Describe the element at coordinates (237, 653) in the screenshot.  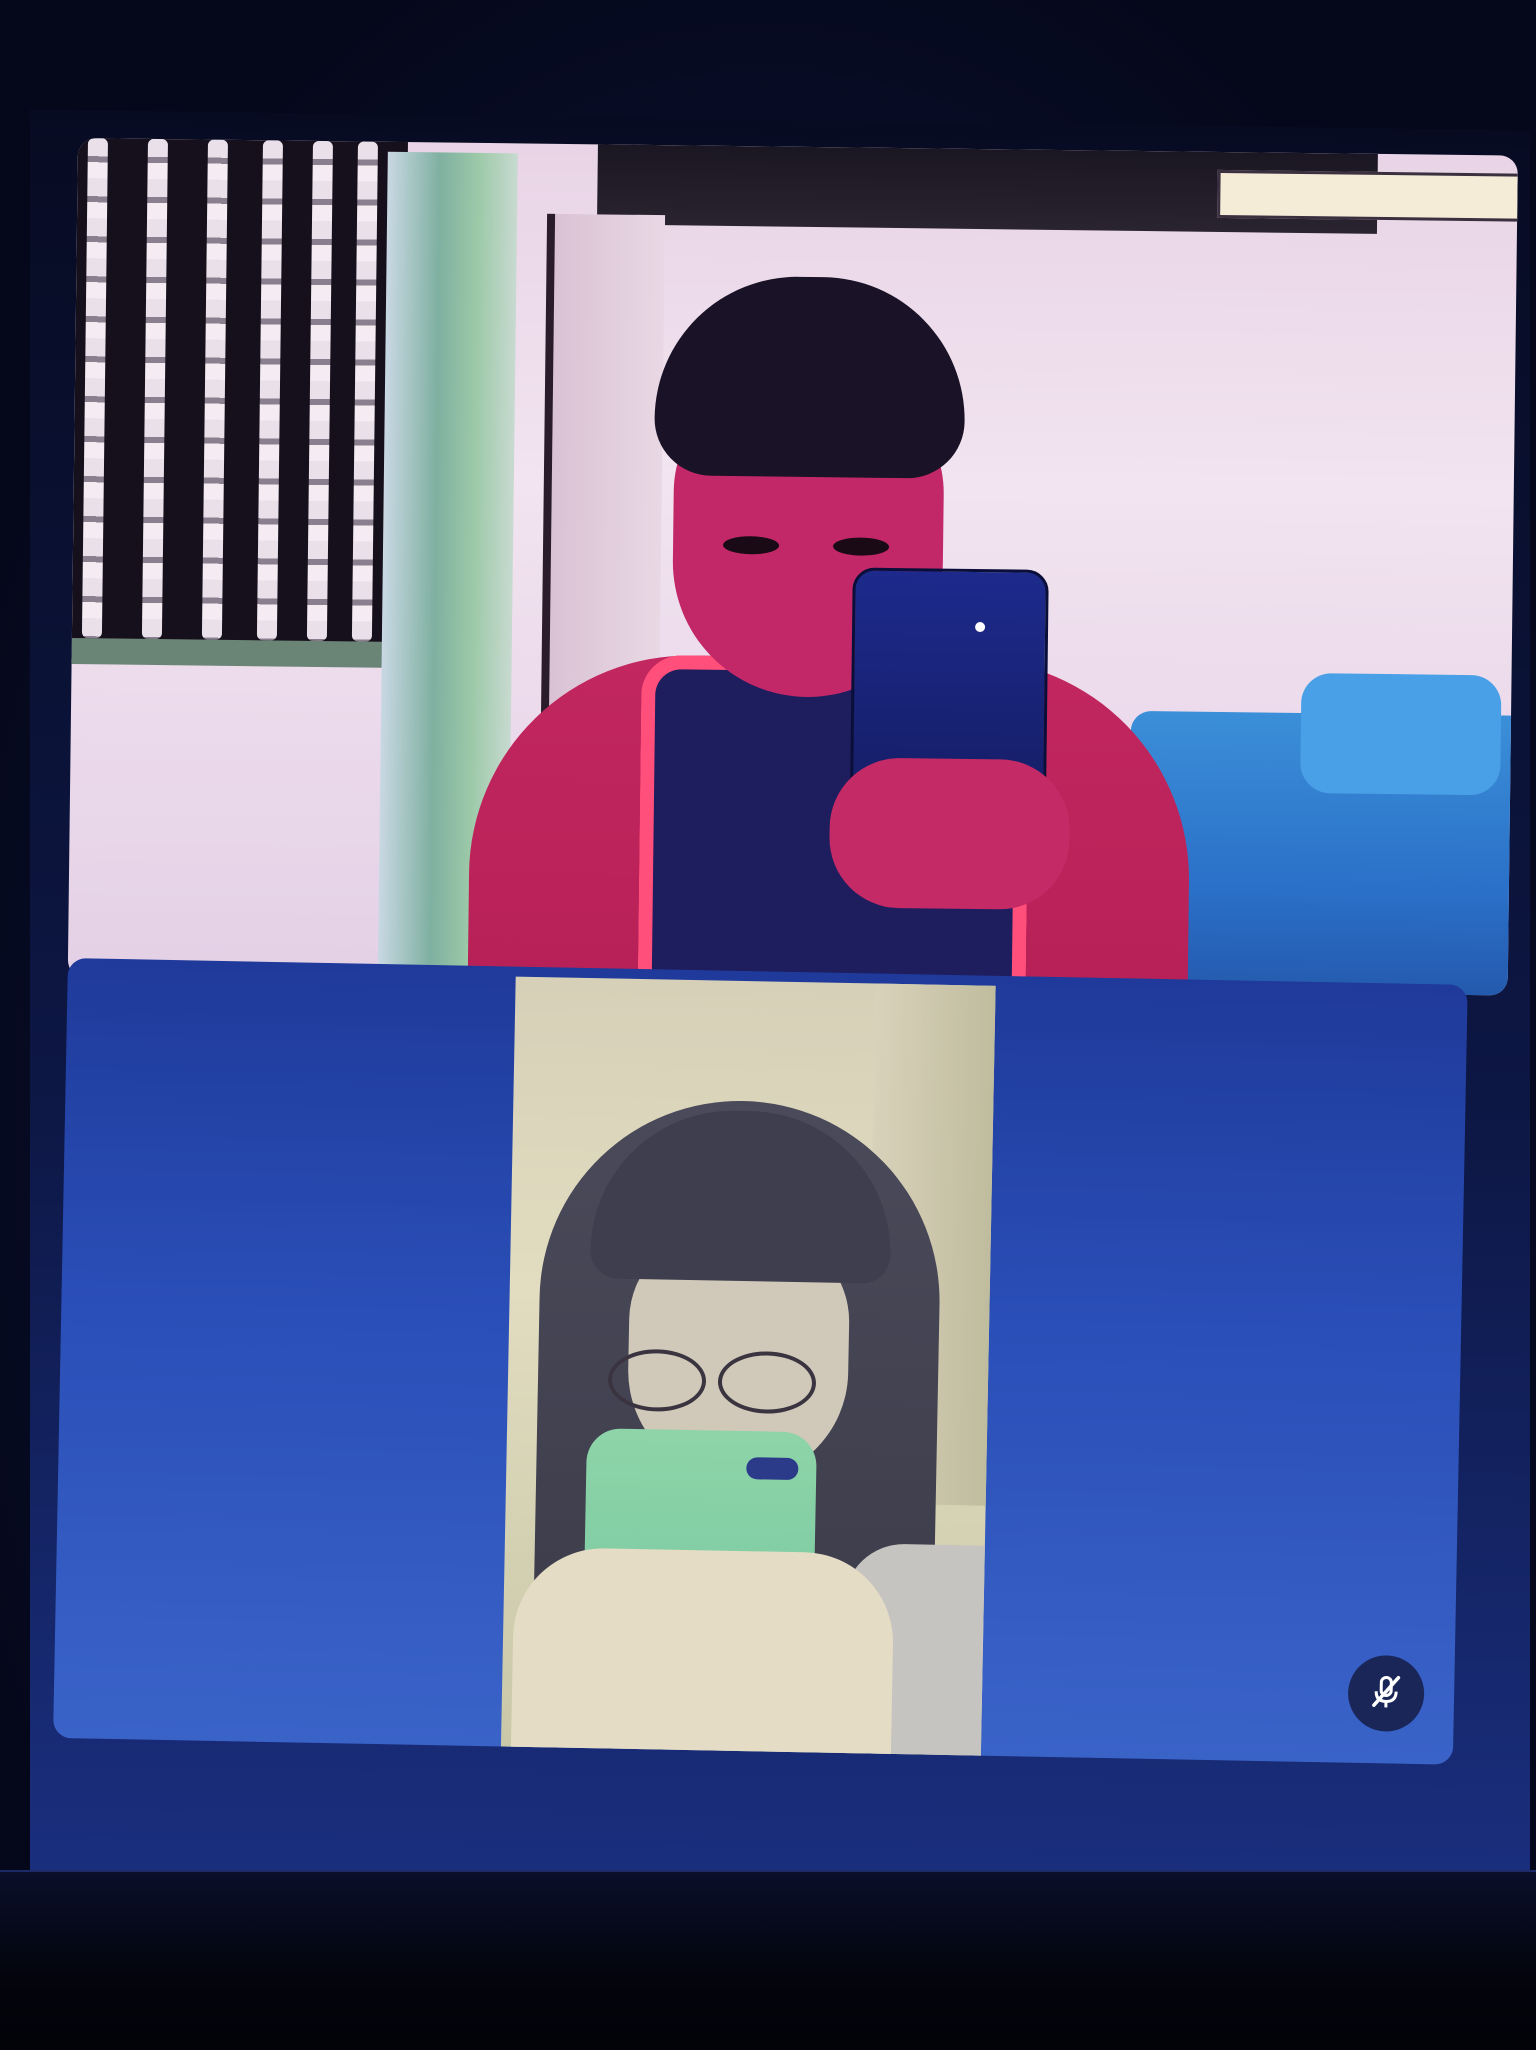
I see `railing-base` at that location.